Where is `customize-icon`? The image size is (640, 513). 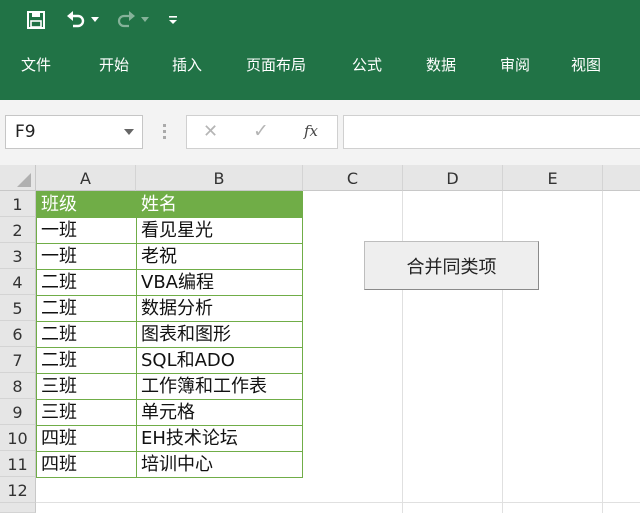 customize-icon is located at coordinates (173, 20).